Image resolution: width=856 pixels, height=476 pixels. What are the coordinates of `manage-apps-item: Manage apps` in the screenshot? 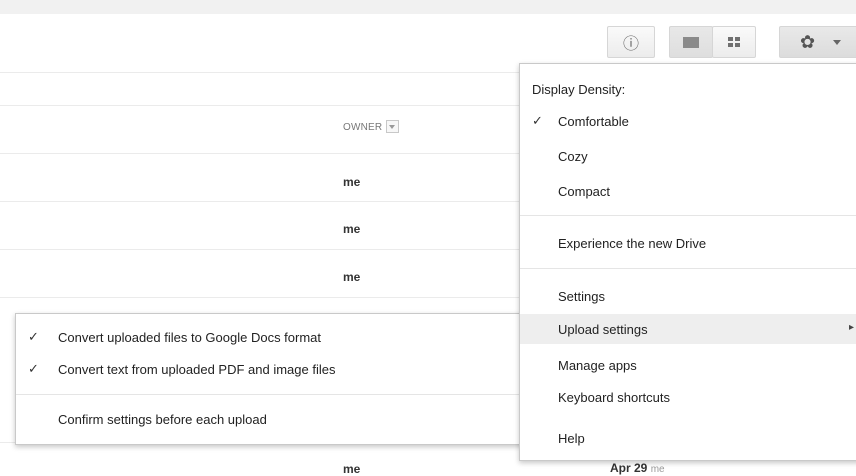 It's located at (688, 365).